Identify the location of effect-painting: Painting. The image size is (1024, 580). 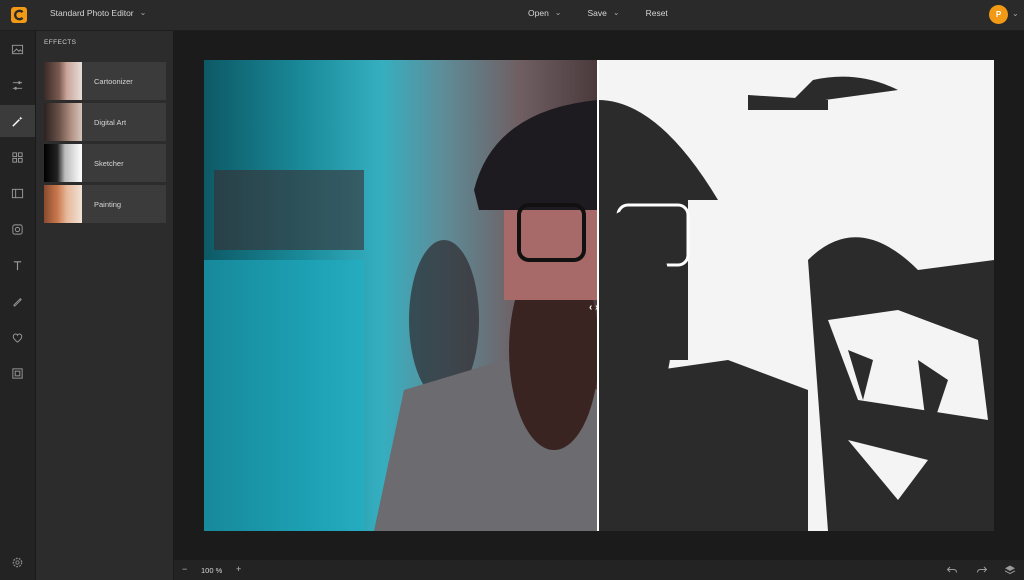
(105, 204).